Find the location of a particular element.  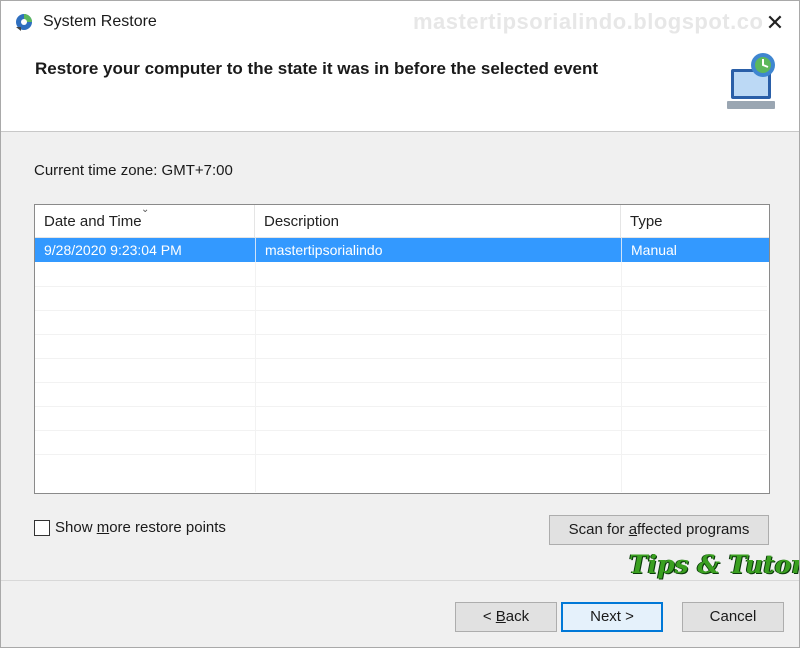

show-more-checkbox is located at coordinates (42, 528).